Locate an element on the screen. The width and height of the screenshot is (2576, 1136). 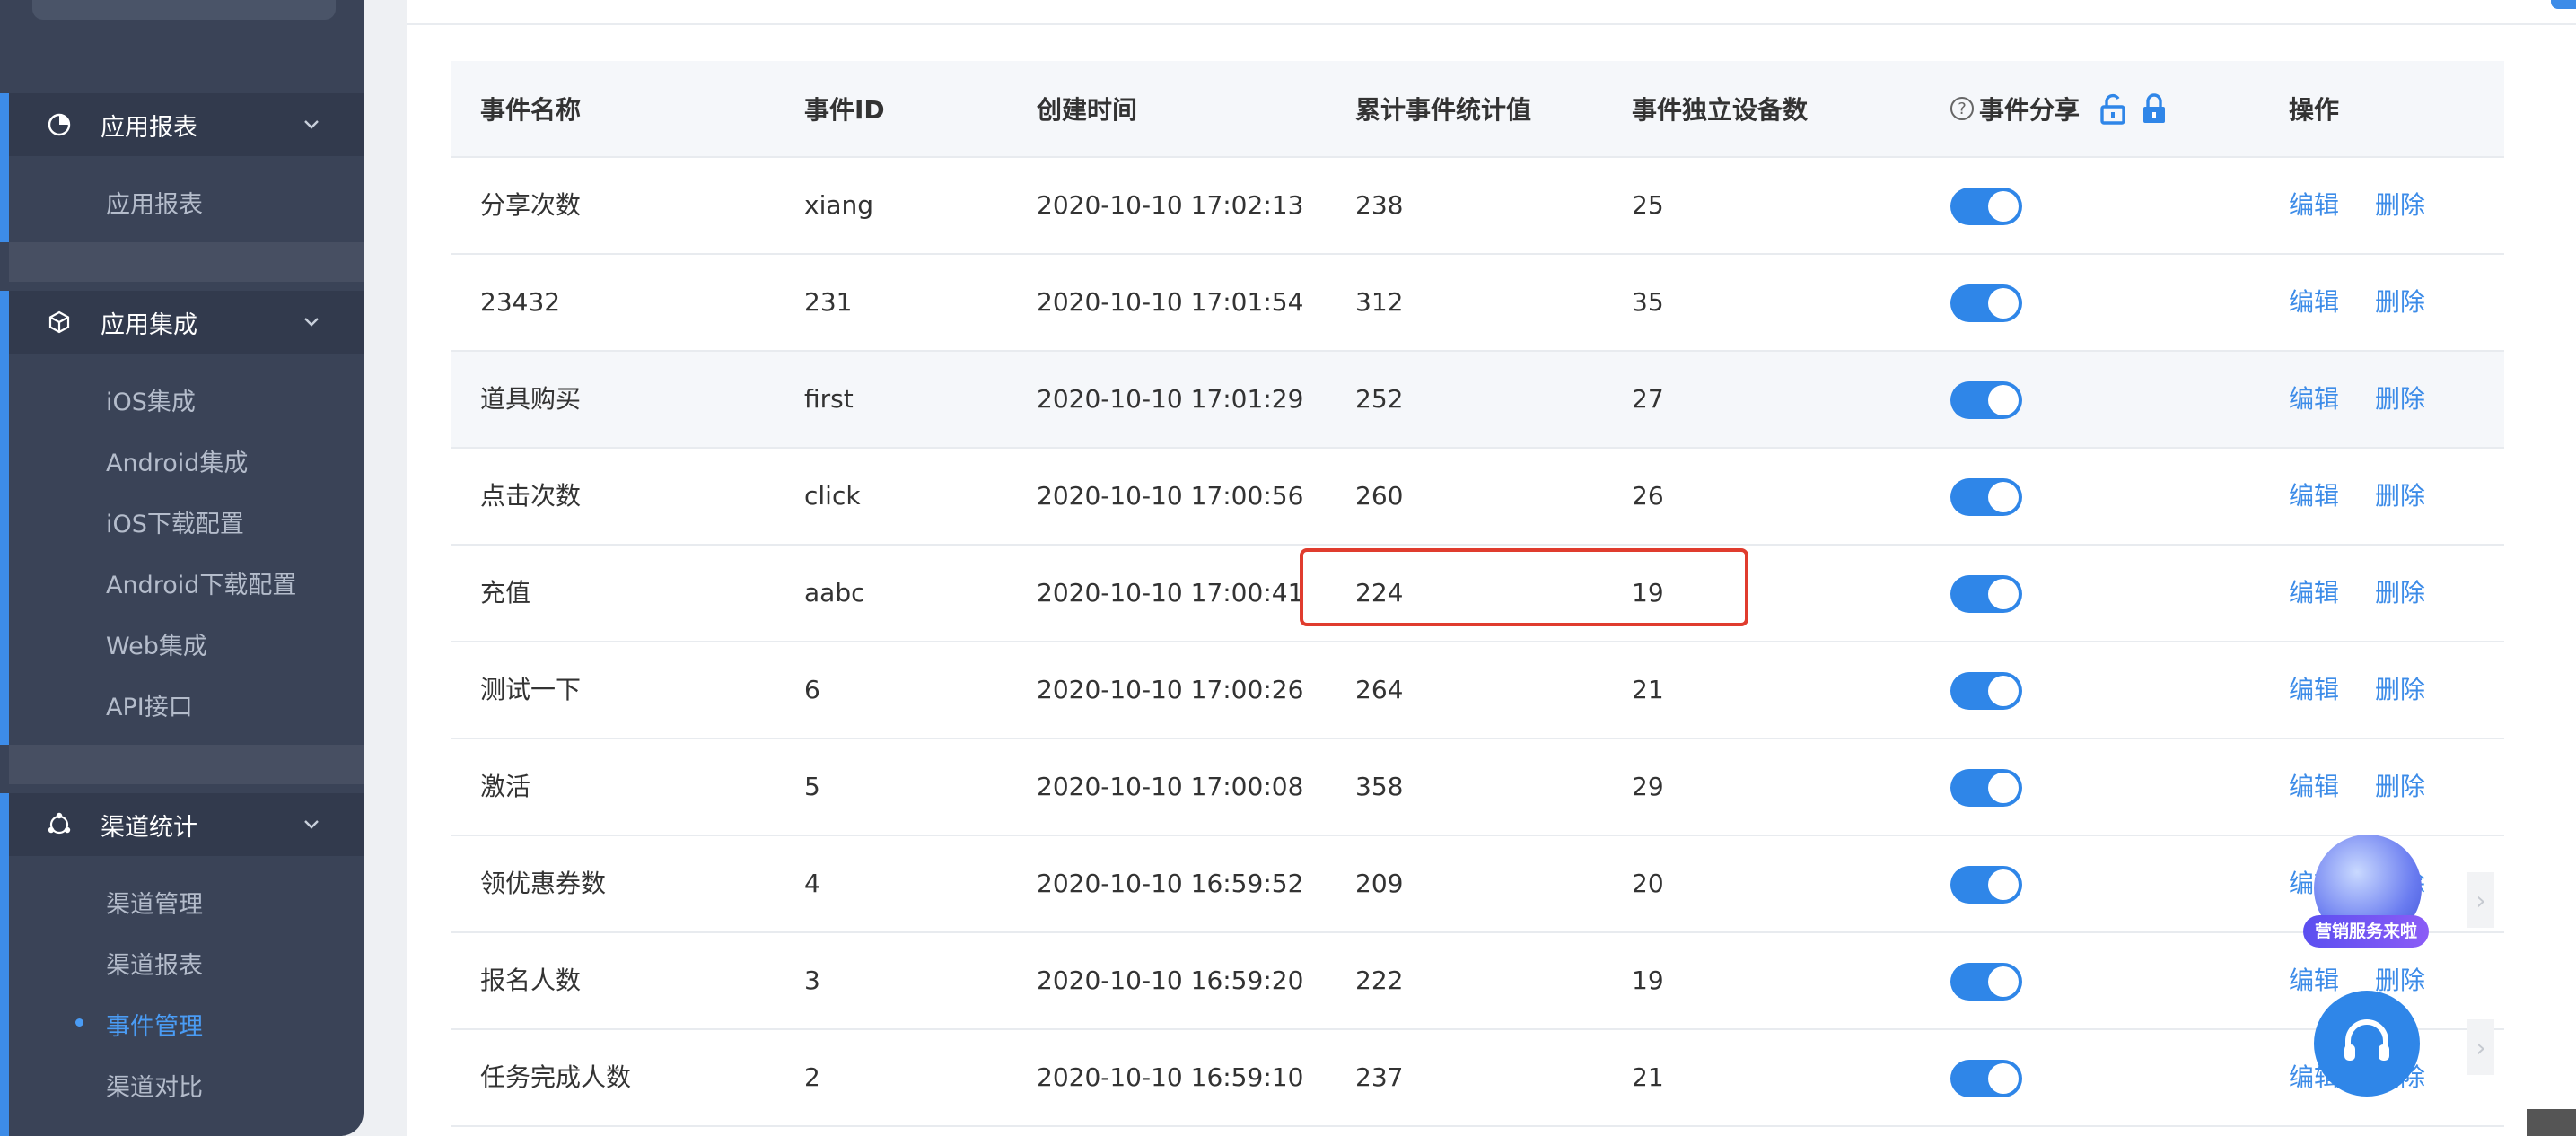
sidebar-item-api: API接口 is located at coordinates (149, 704).